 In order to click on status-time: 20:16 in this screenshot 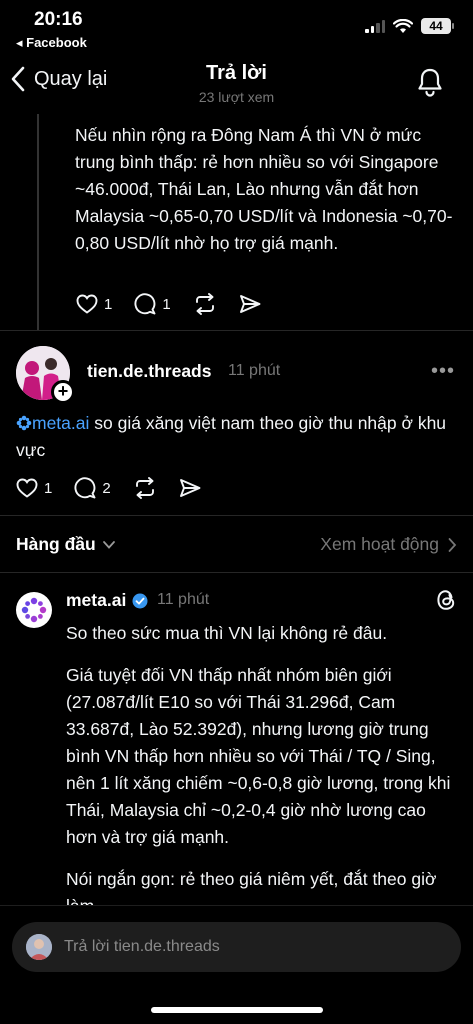, I will do `click(58, 19)`.